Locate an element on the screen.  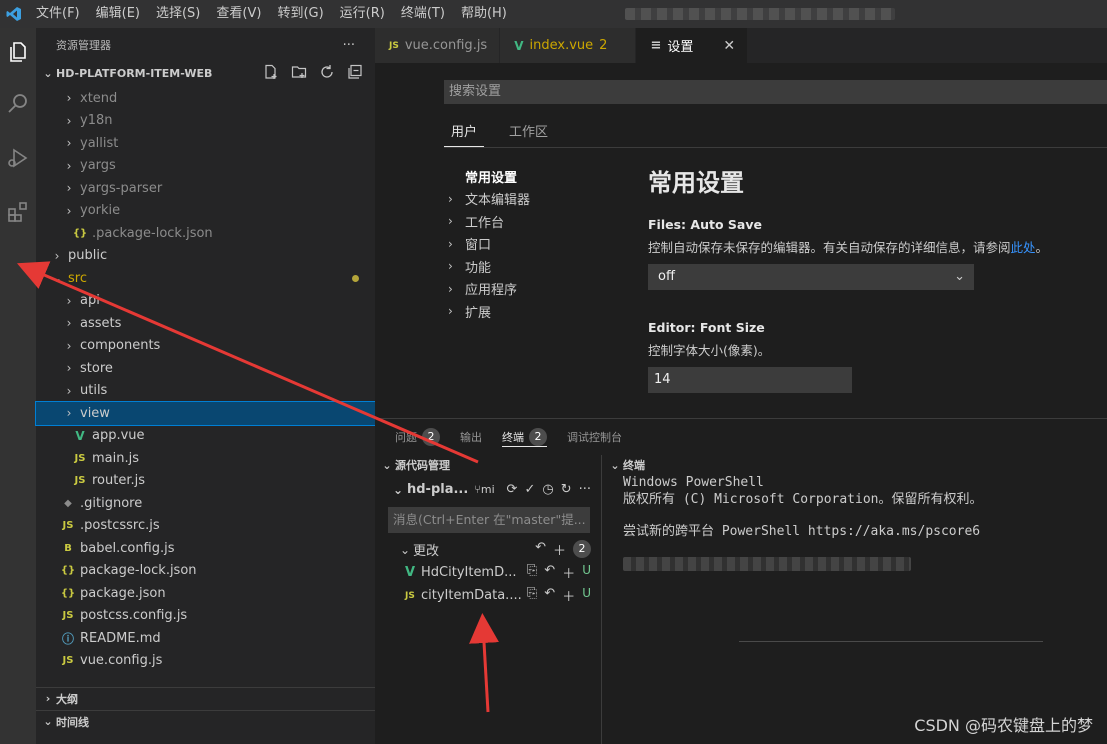
tree-item: › xtend is located at coordinates (205, 98).